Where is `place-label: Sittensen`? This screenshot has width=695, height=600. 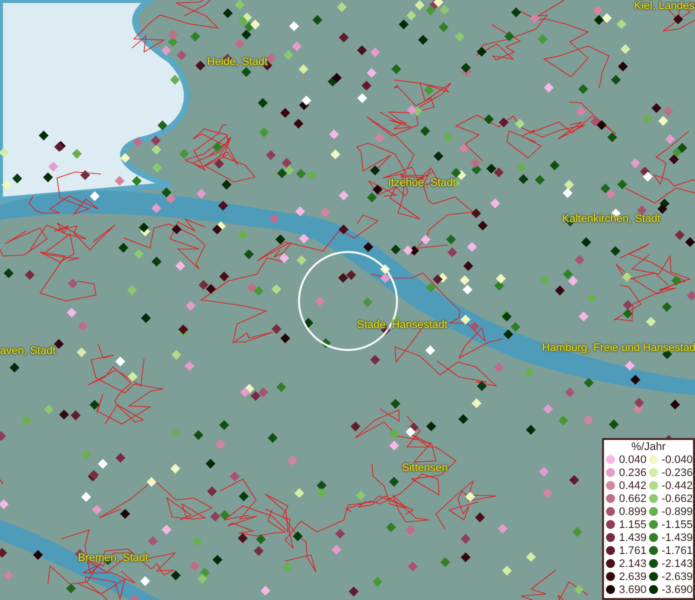 place-label: Sittensen is located at coordinates (425, 468).